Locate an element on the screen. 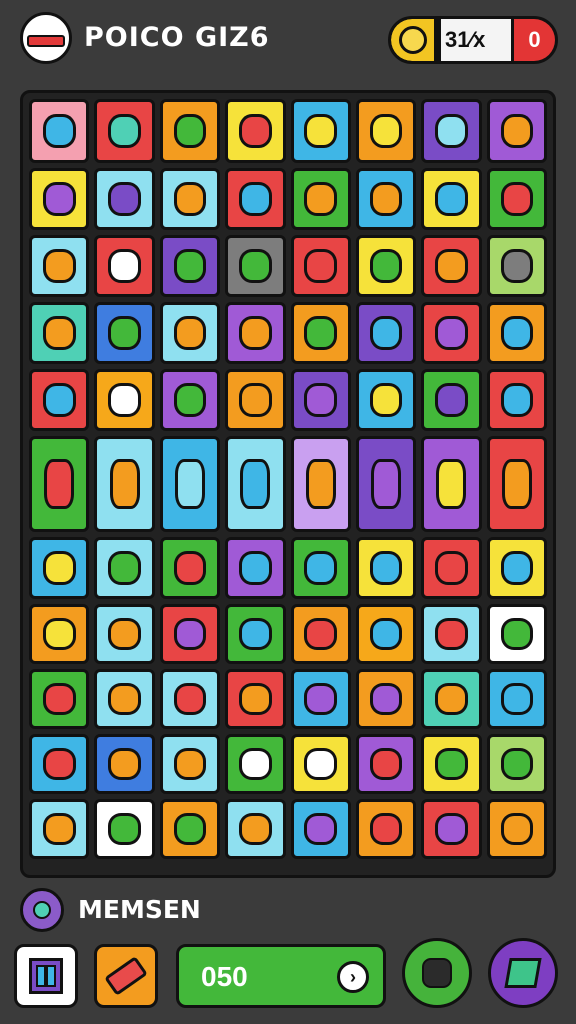 The image size is (576, 1024). tile-r3-c5 is located at coordinates (320, 266).